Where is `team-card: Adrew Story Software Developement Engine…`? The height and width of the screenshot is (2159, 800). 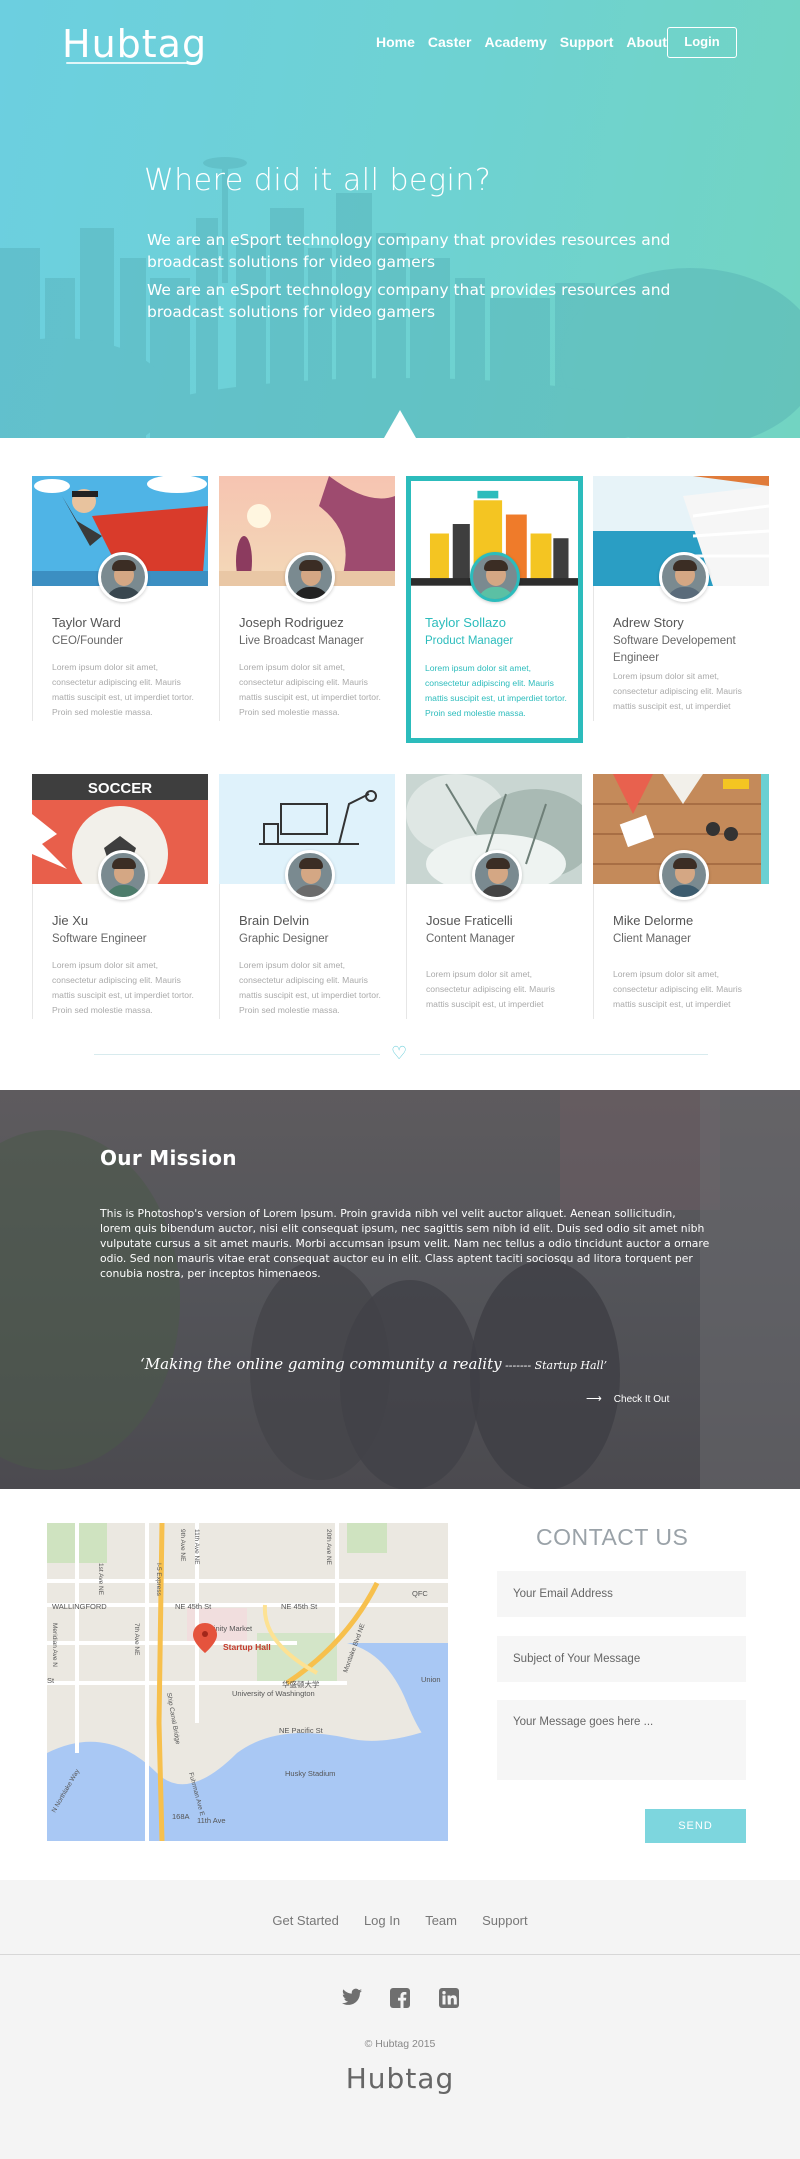 team-card: Adrew Story Software Developement Engine… is located at coordinates (681, 598).